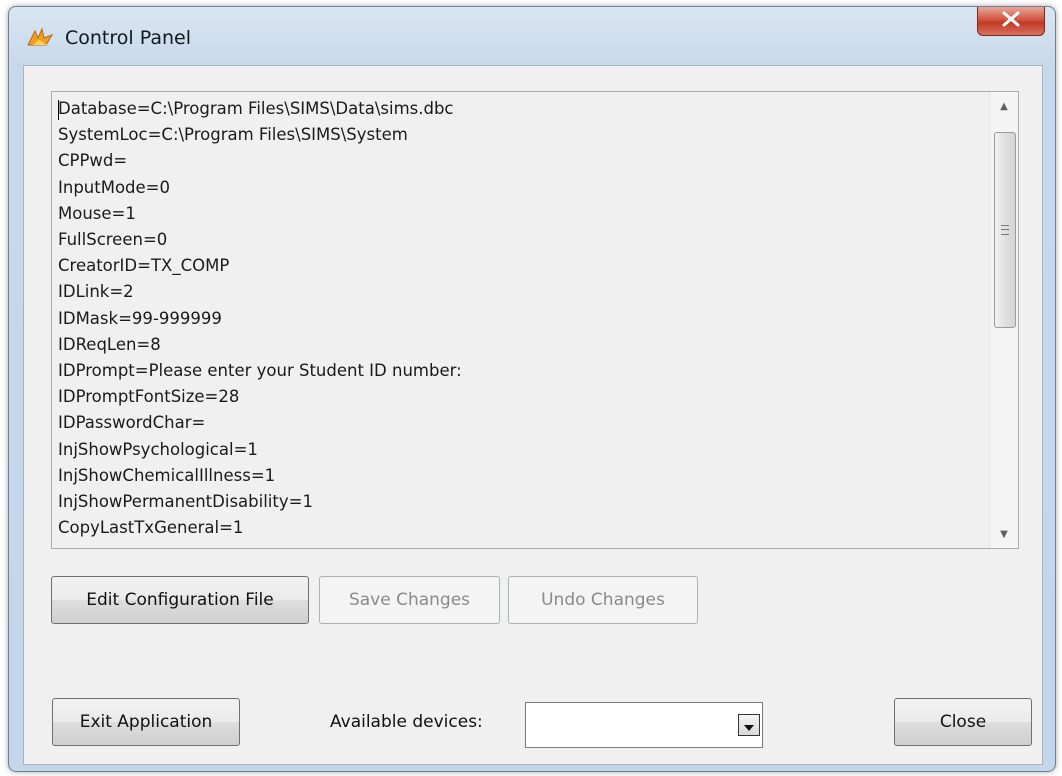 This screenshot has width=1062, height=776. Describe the element at coordinates (963, 722) in the screenshot. I see `close-button: Close` at that location.